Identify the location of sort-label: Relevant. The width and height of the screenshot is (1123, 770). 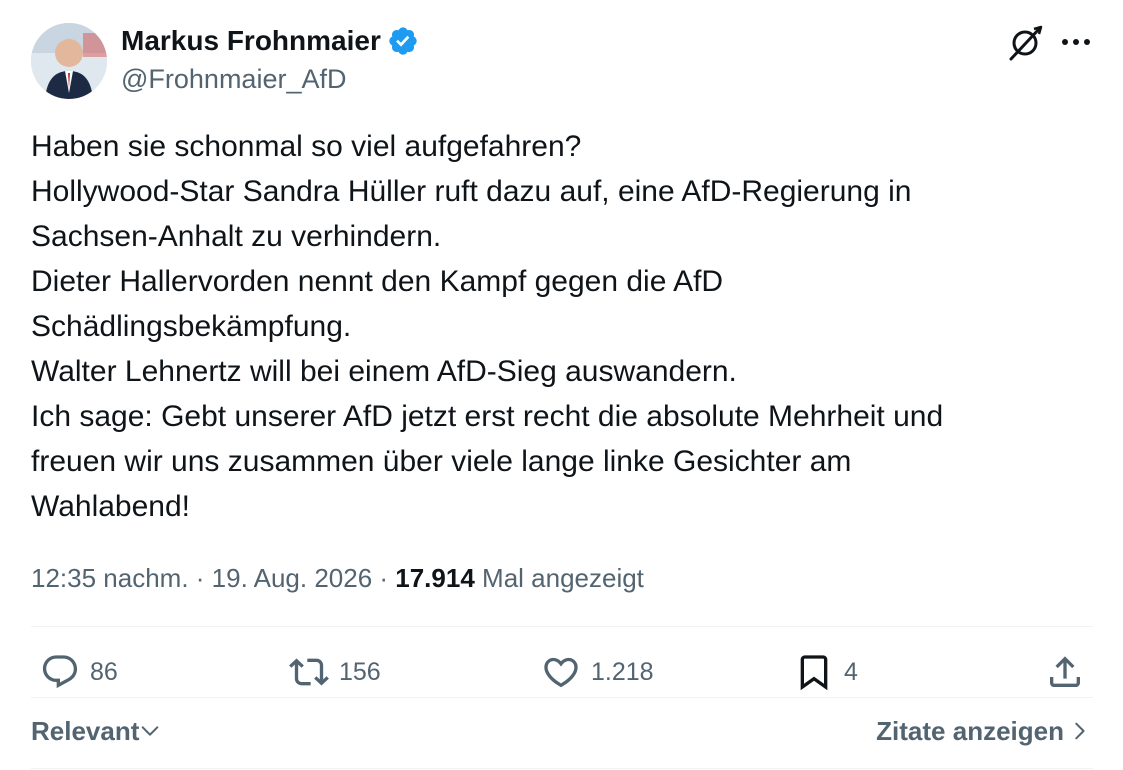
(85, 731).